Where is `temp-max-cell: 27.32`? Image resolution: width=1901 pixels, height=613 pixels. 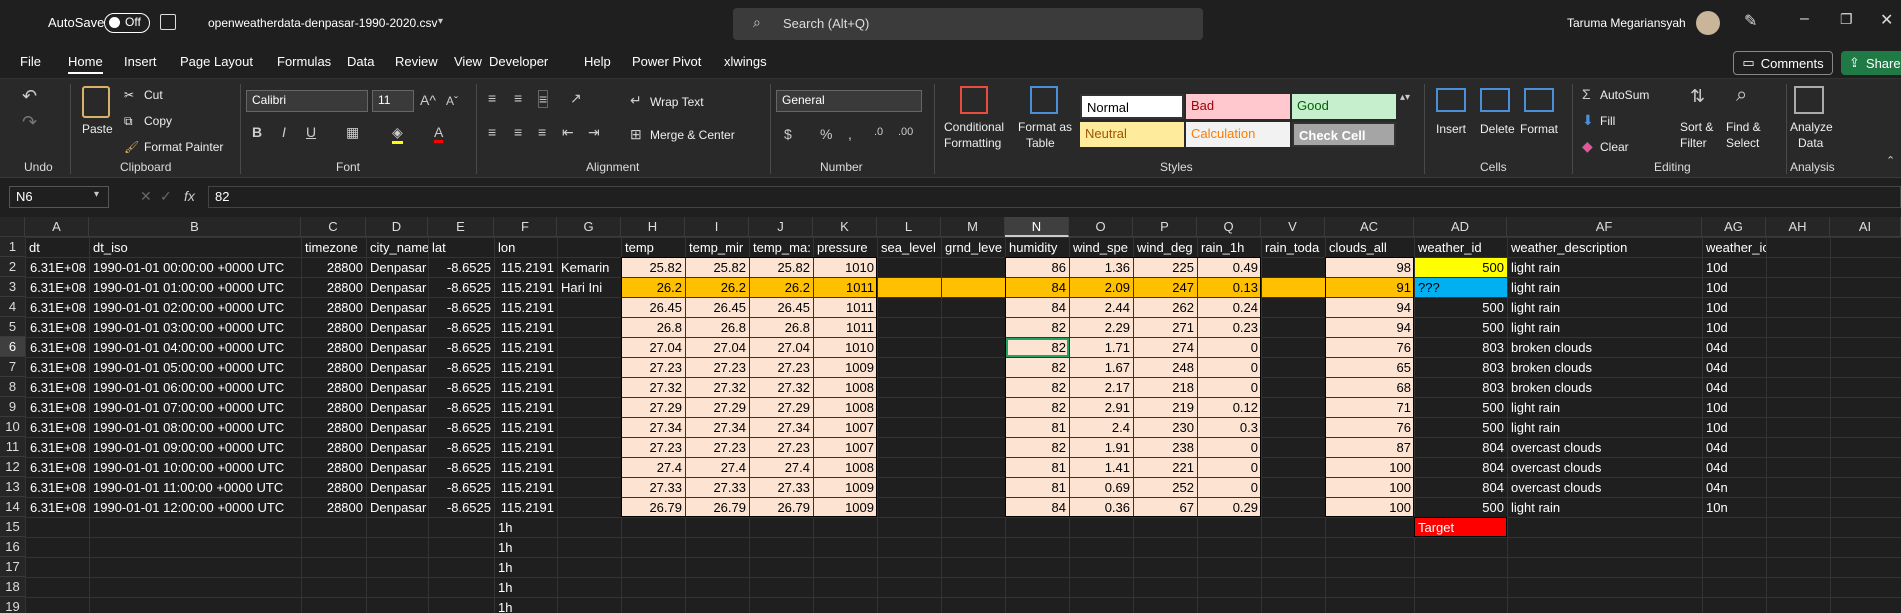
temp-max-cell: 27.32 is located at coordinates (781, 387).